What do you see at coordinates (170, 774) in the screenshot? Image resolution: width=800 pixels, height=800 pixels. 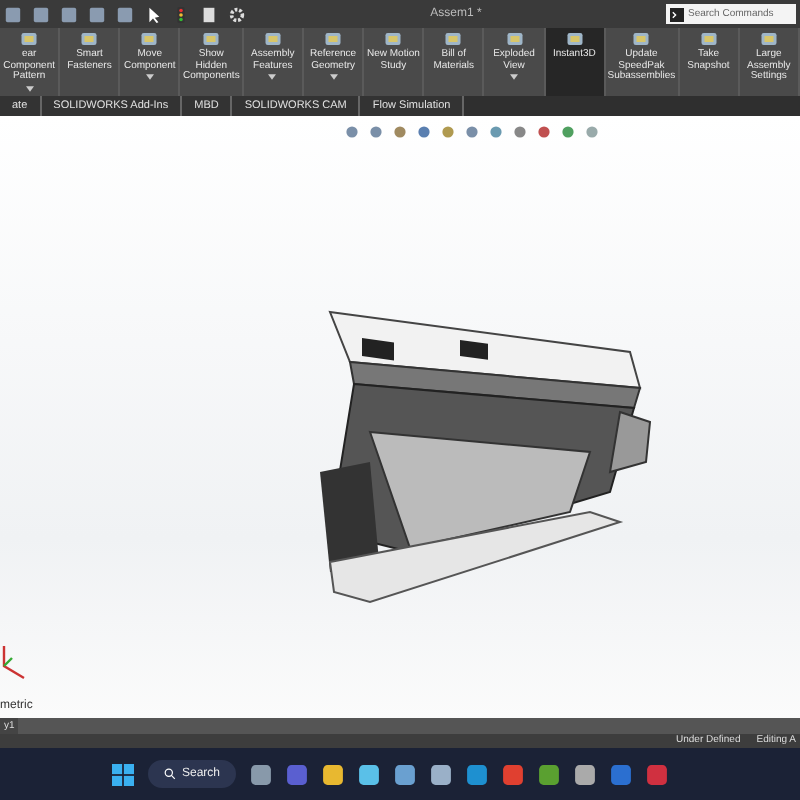 I see `search-icon` at bounding box center [170, 774].